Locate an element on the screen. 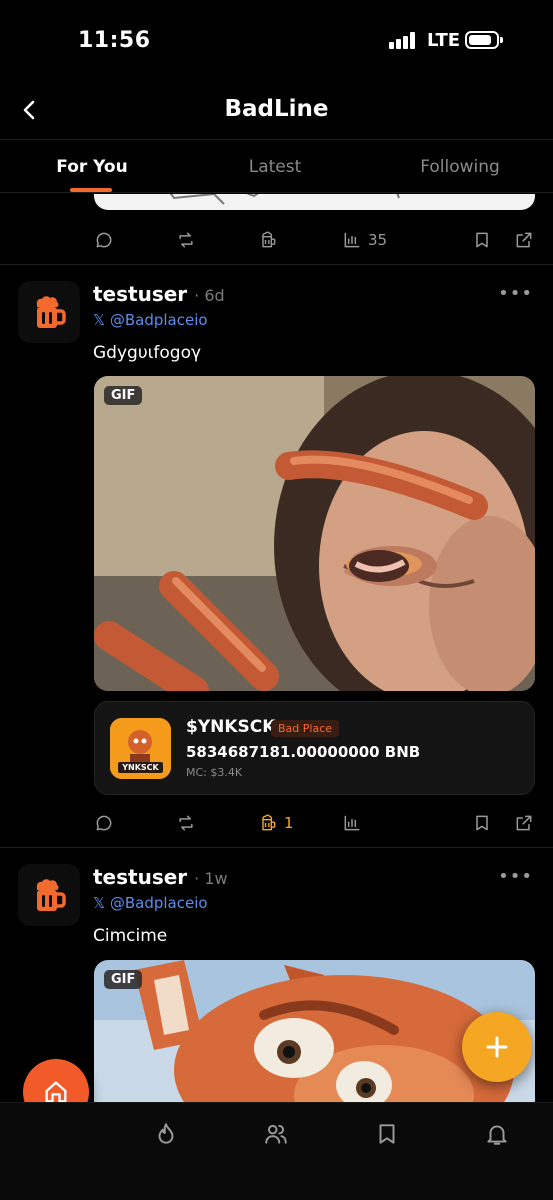 This screenshot has width=553, height=1200. bell-icon is located at coordinates (497, 1135).